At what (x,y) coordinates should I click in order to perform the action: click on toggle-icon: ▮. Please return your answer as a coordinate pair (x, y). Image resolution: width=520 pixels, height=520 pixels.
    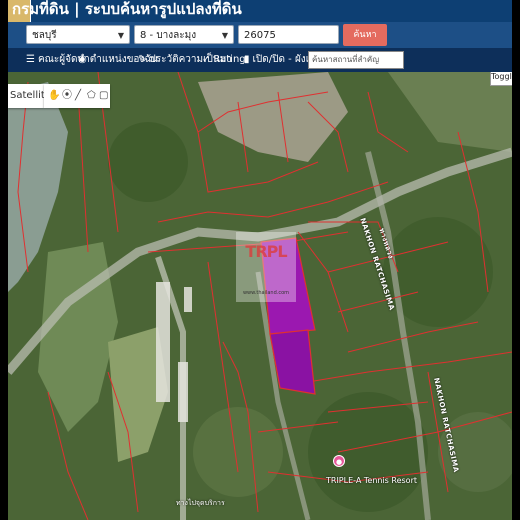
    Looking at the image, I should click on (247, 59).